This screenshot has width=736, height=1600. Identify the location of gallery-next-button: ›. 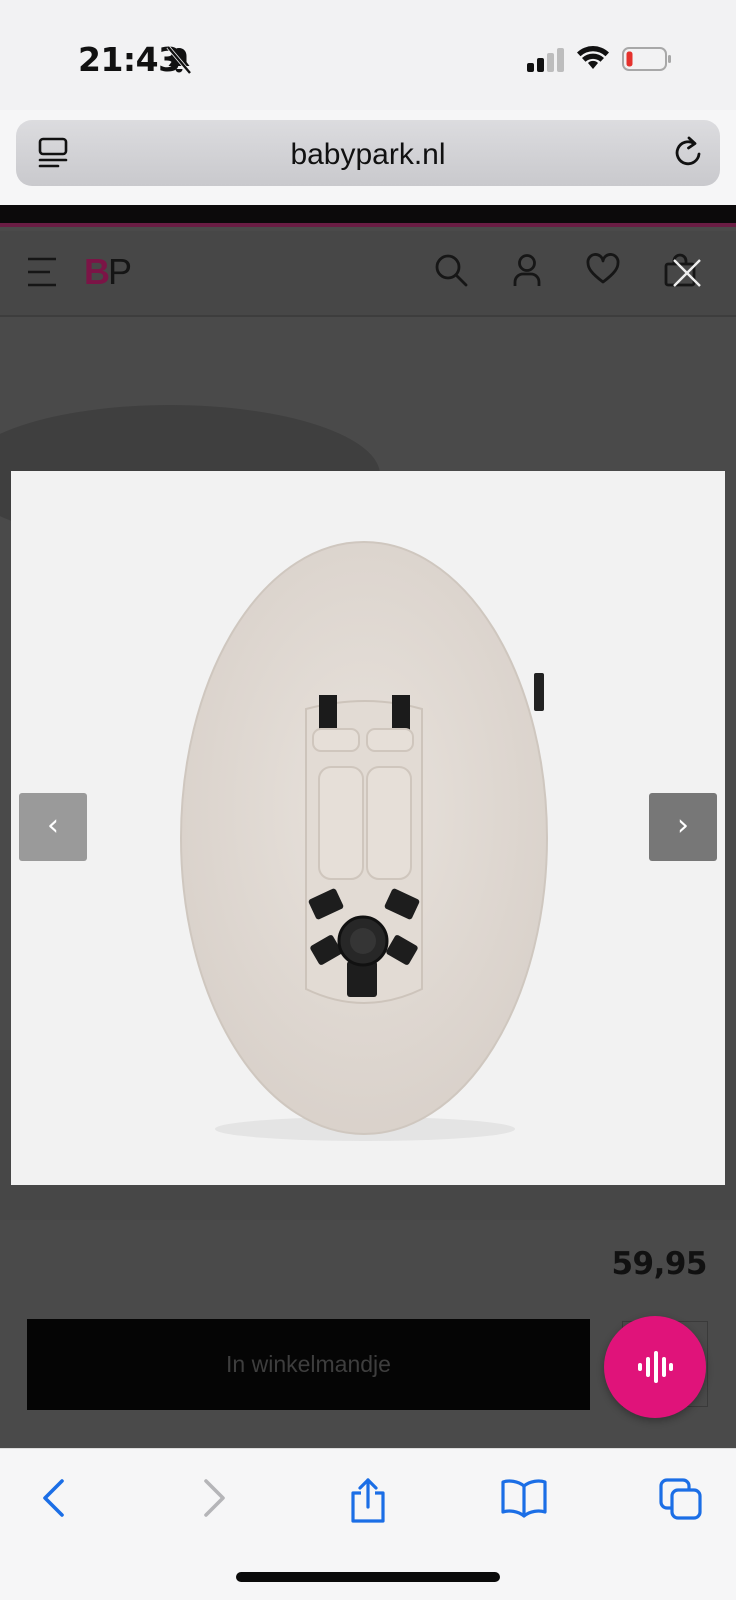
(683, 827).